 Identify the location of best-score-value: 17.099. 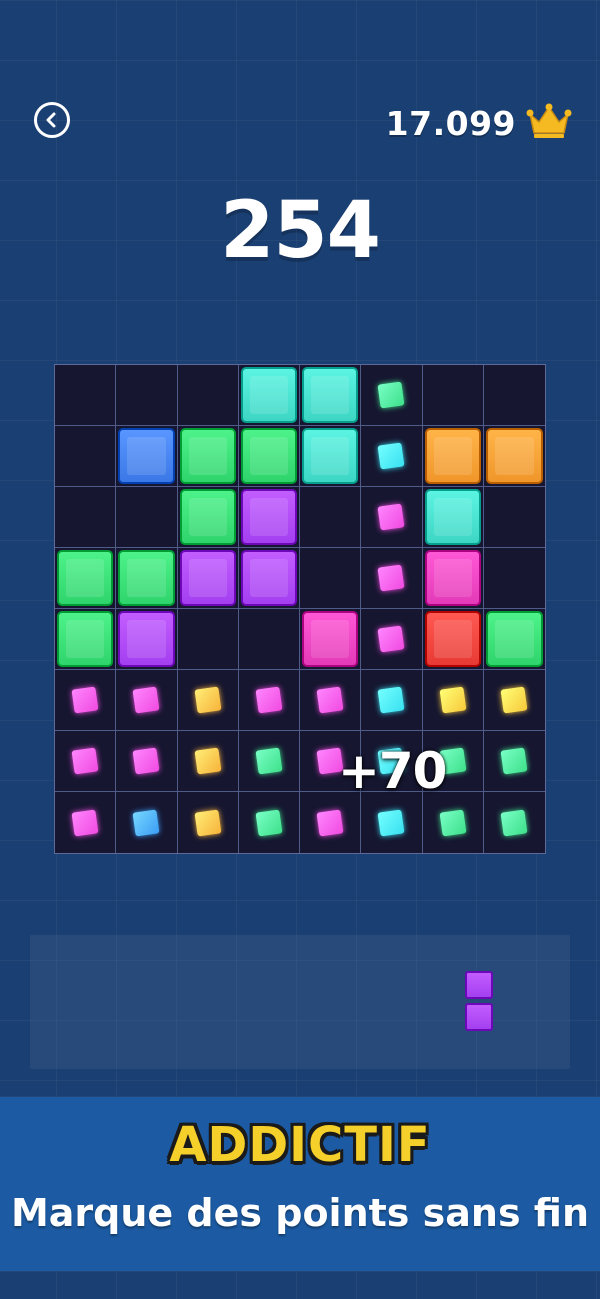
(450, 123).